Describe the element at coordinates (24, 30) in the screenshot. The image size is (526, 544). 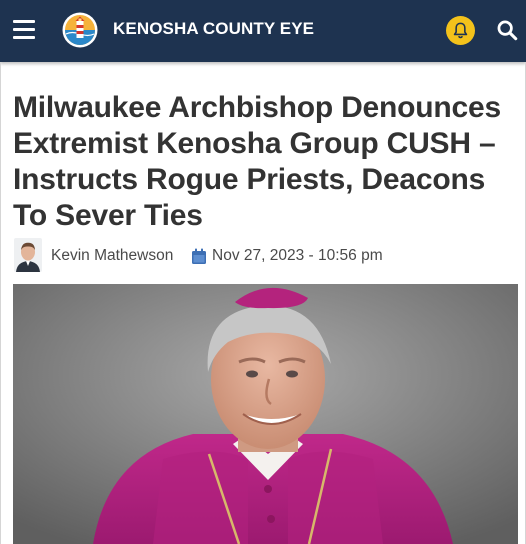
I see `hamburger-menu-icon` at that location.